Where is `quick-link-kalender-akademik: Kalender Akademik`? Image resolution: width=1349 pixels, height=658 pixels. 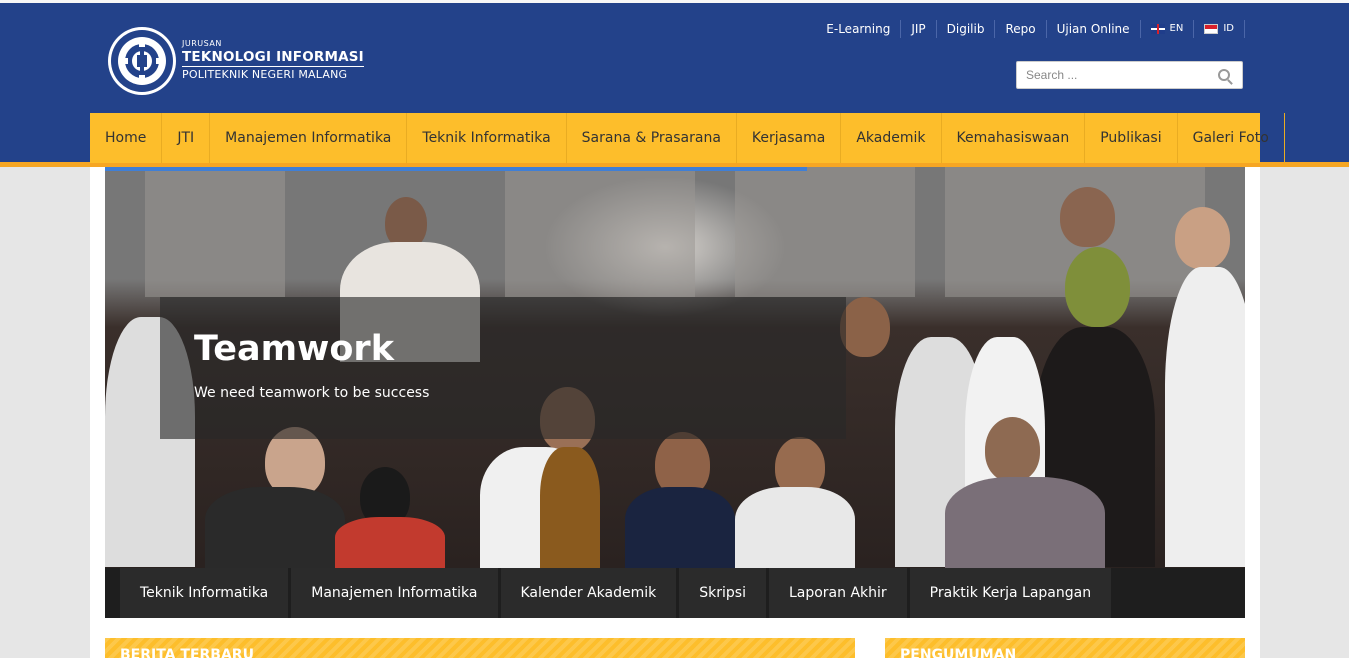
quick-link-kalender-akademik: Kalender Akademik is located at coordinates (588, 593).